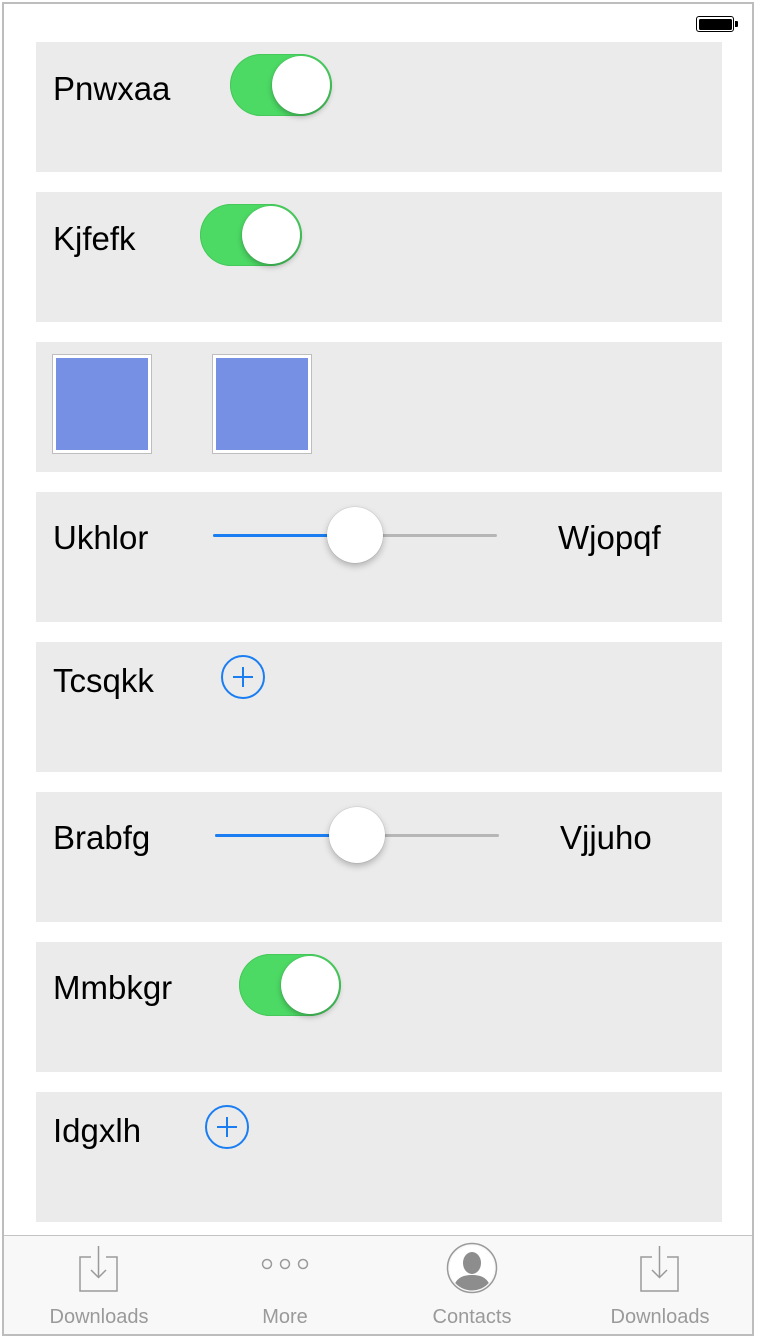 This screenshot has width=760, height=1342. Describe the element at coordinates (285, 1266) in the screenshot. I see `more-icon` at that location.